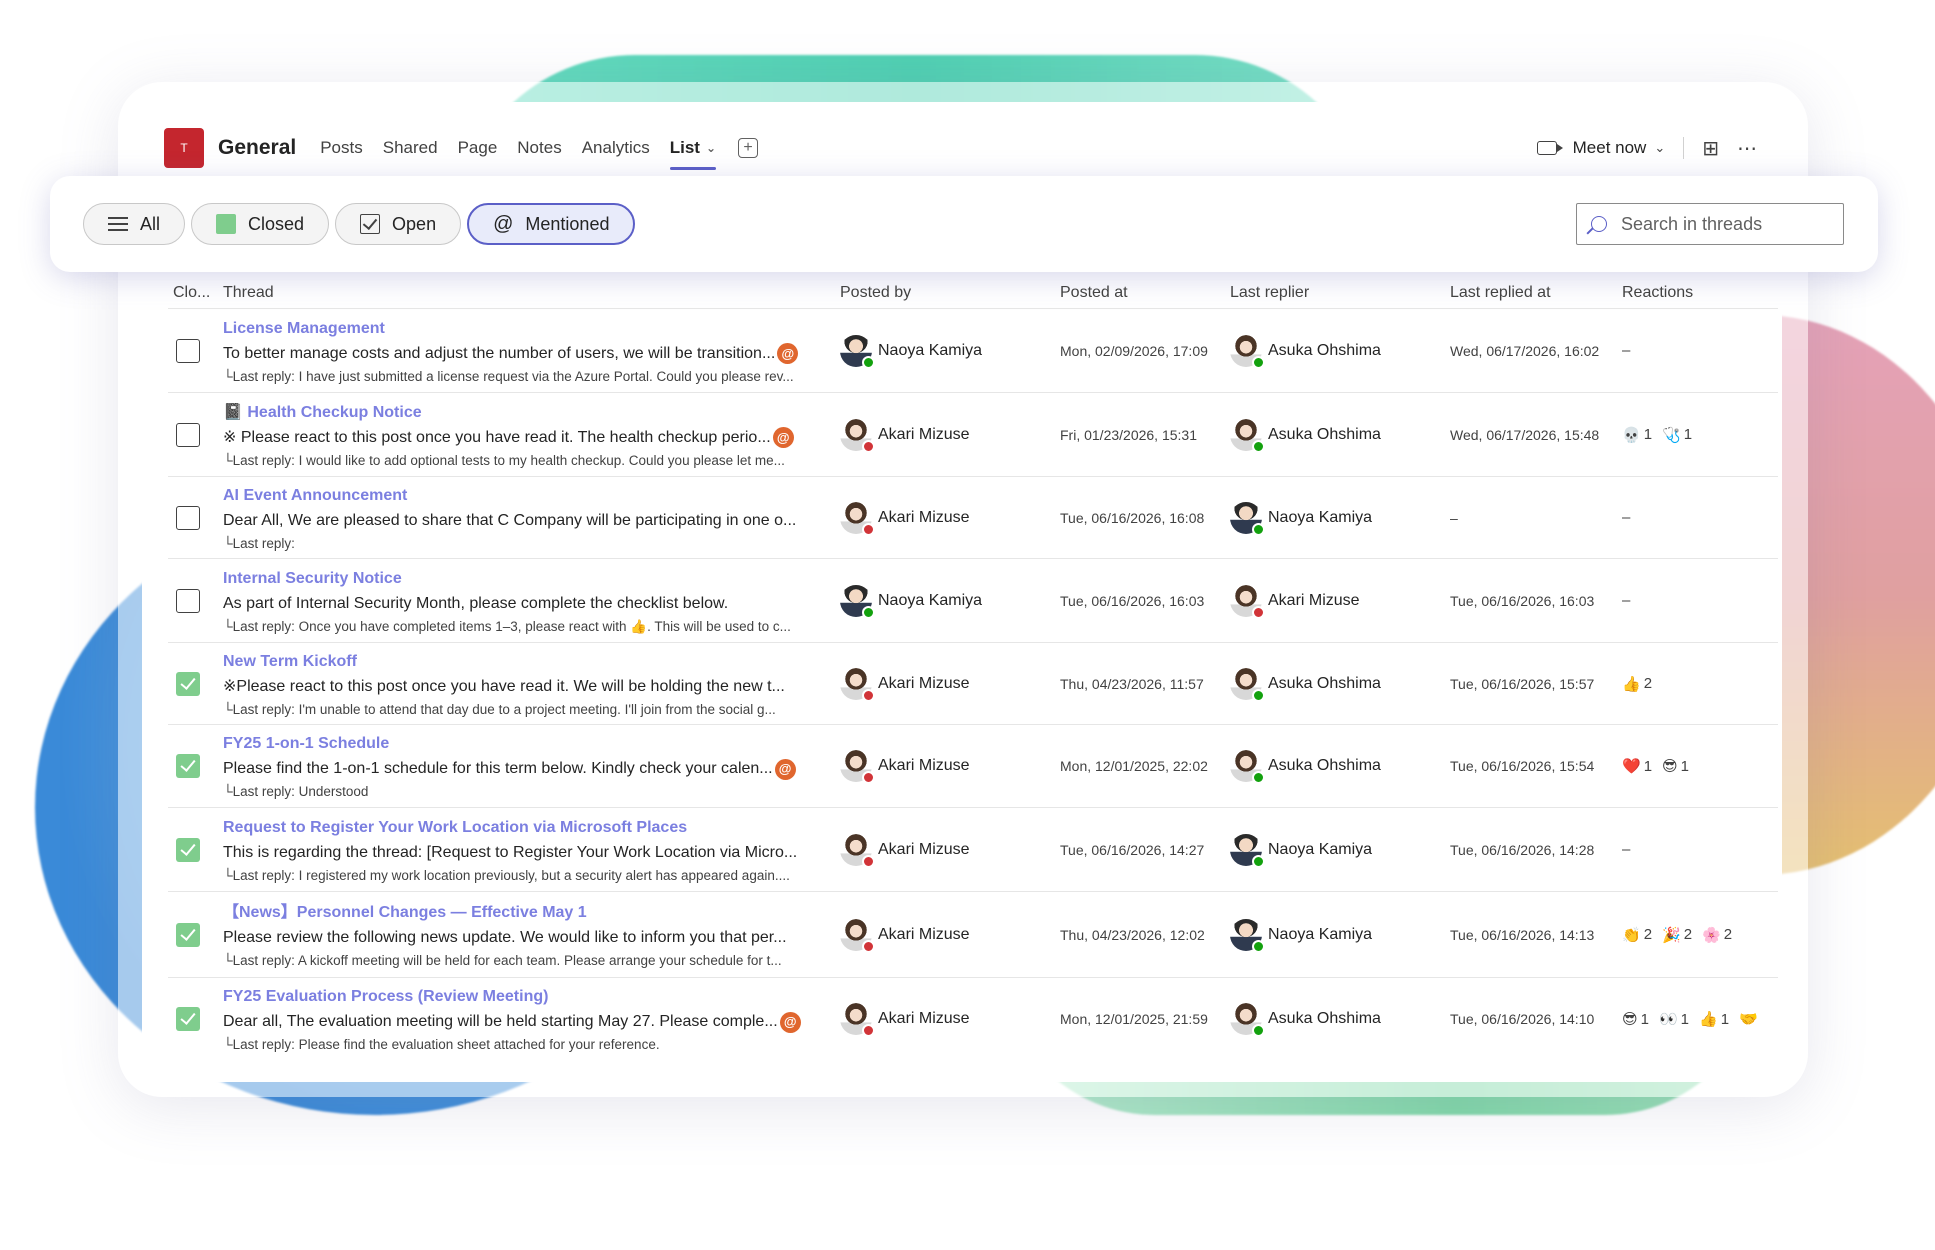 Image resolution: width=1935 pixels, height=1250 pixels. I want to click on thread-title-link: 📓 Health Checkup Notice, so click(531, 413).